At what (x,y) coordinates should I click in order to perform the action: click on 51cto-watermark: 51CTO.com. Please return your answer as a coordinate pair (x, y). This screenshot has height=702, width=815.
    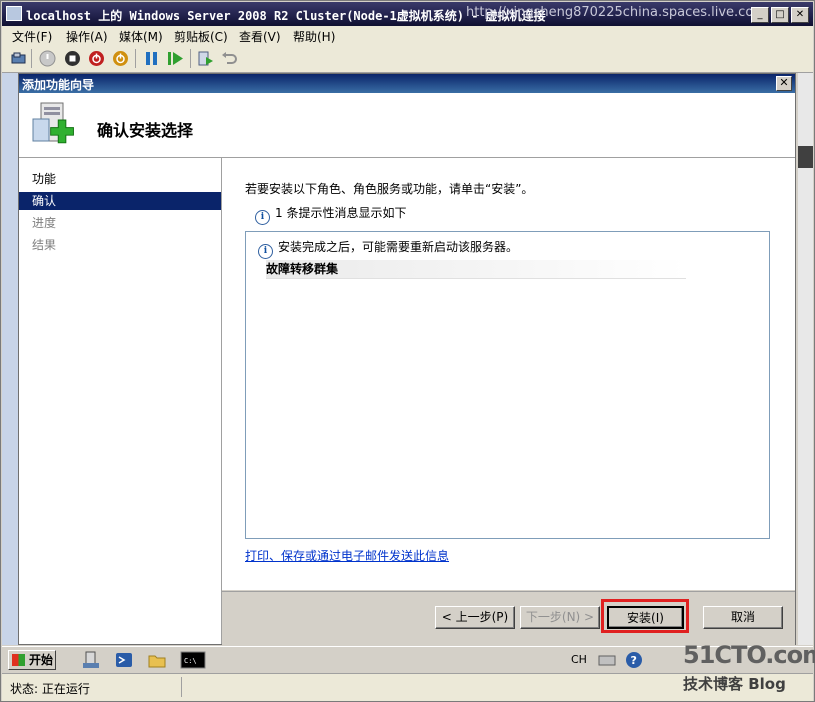
    Looking at the image, I should click on (749, 655).